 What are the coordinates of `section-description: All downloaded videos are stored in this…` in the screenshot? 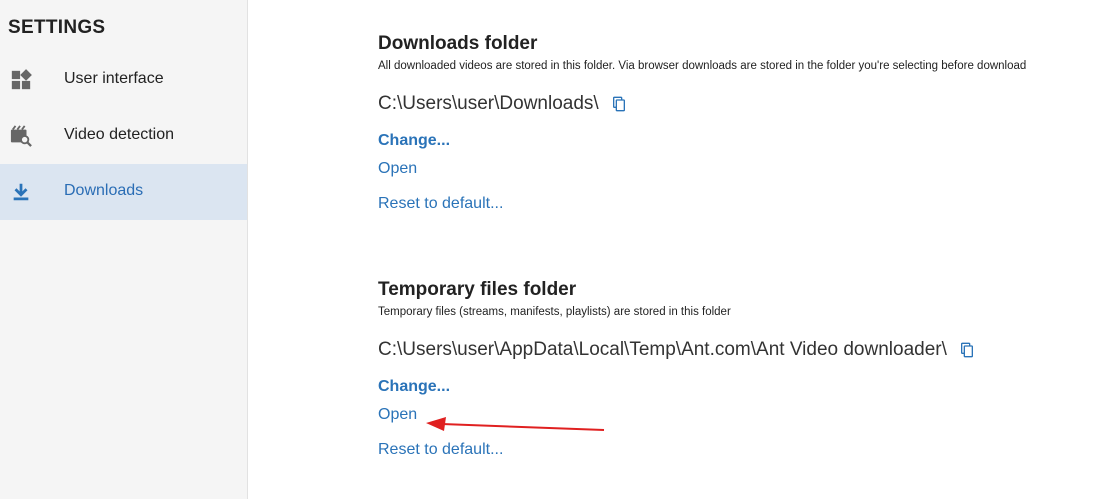 It's located at (702, 66).